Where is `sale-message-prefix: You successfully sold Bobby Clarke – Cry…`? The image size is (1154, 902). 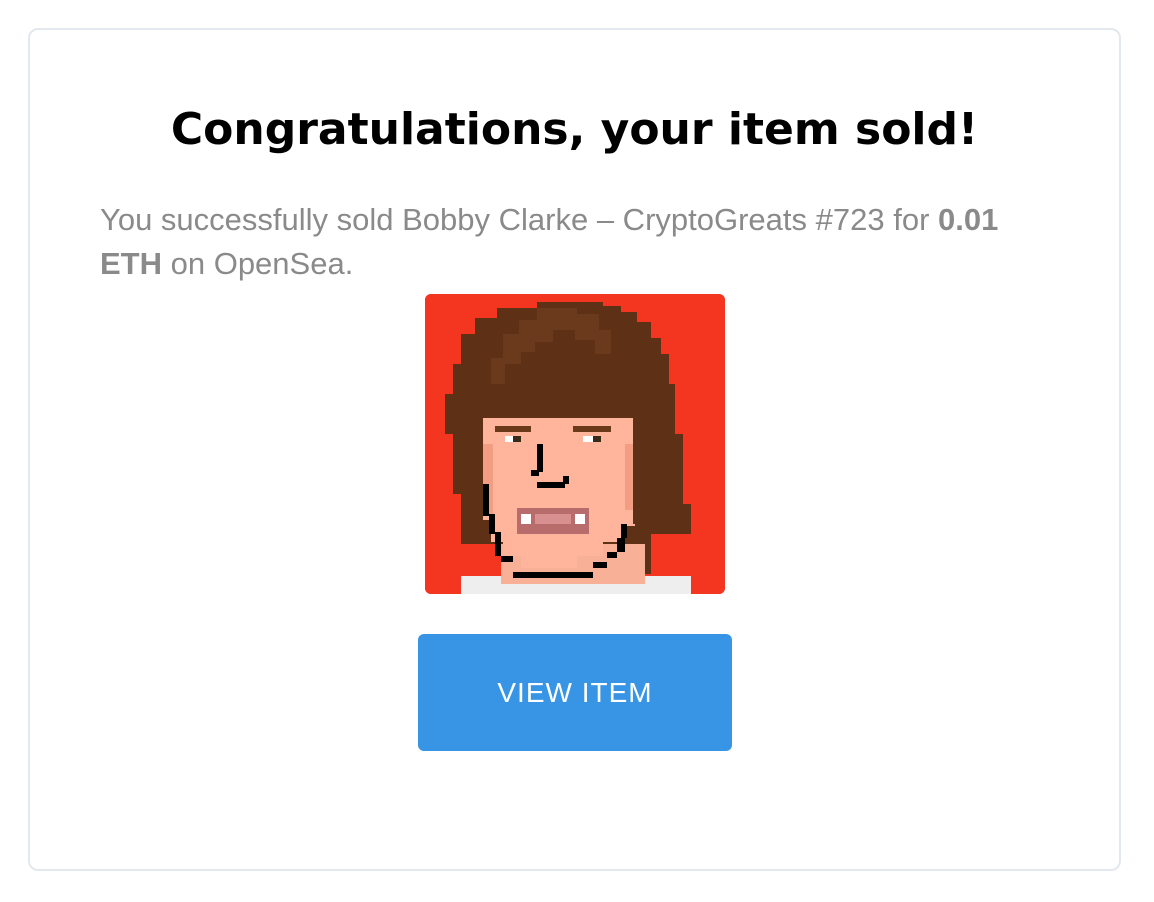
sale-message-prefix: You successfully sold Bobby Clarke – Cry… is located at coordinates (519, 219).